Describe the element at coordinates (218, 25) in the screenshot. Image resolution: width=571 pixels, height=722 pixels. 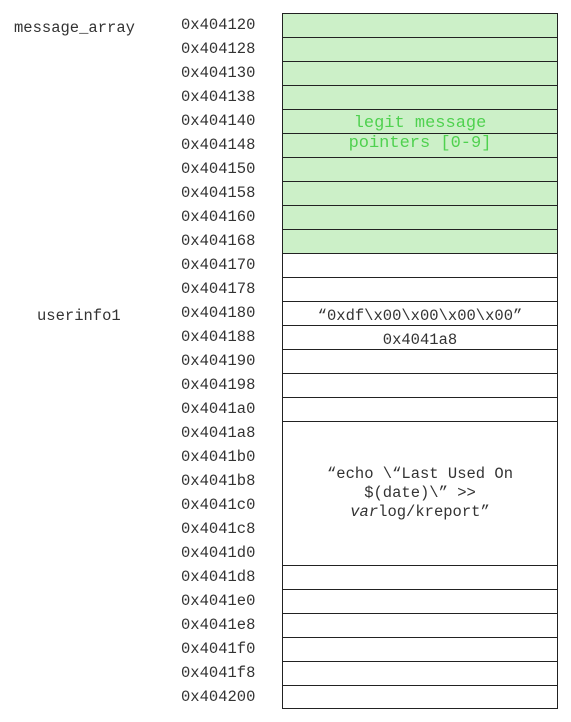
I see `address-label: 0x404120` at that location.